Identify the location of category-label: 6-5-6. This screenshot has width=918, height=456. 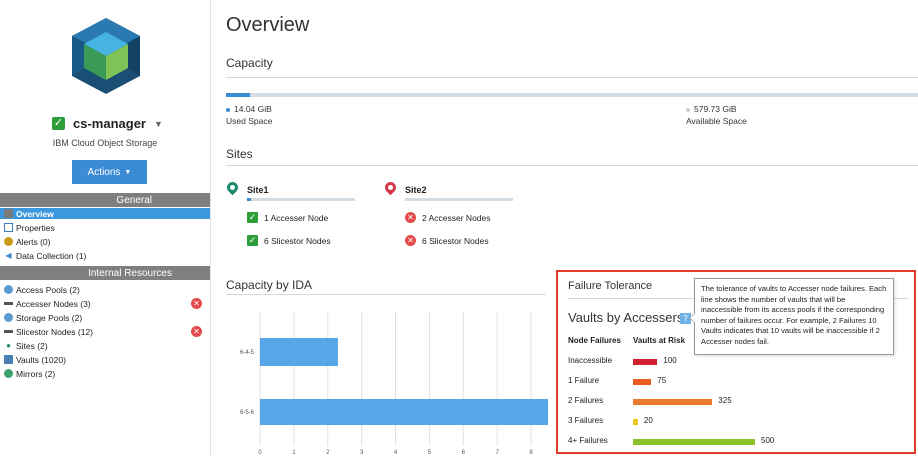
(247, 413).